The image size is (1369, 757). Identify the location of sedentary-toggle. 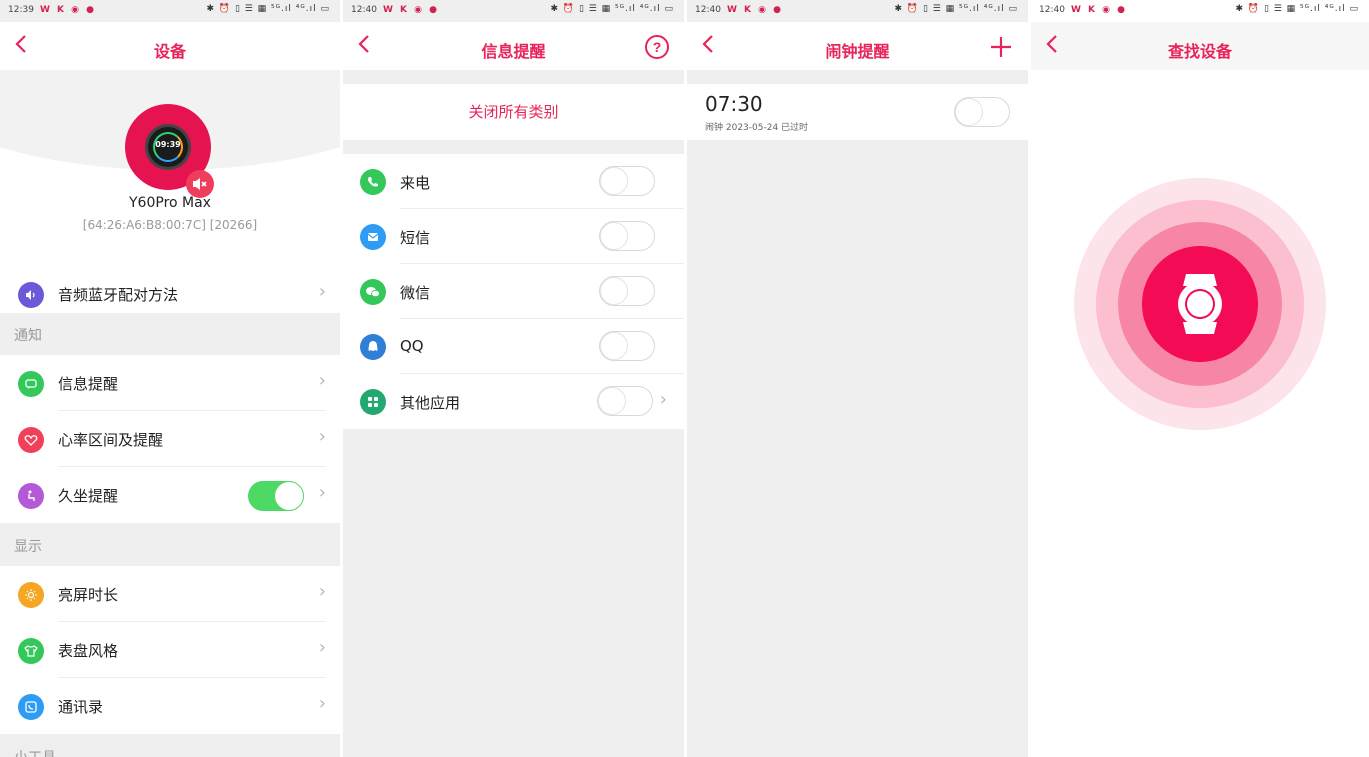
(276, 496).